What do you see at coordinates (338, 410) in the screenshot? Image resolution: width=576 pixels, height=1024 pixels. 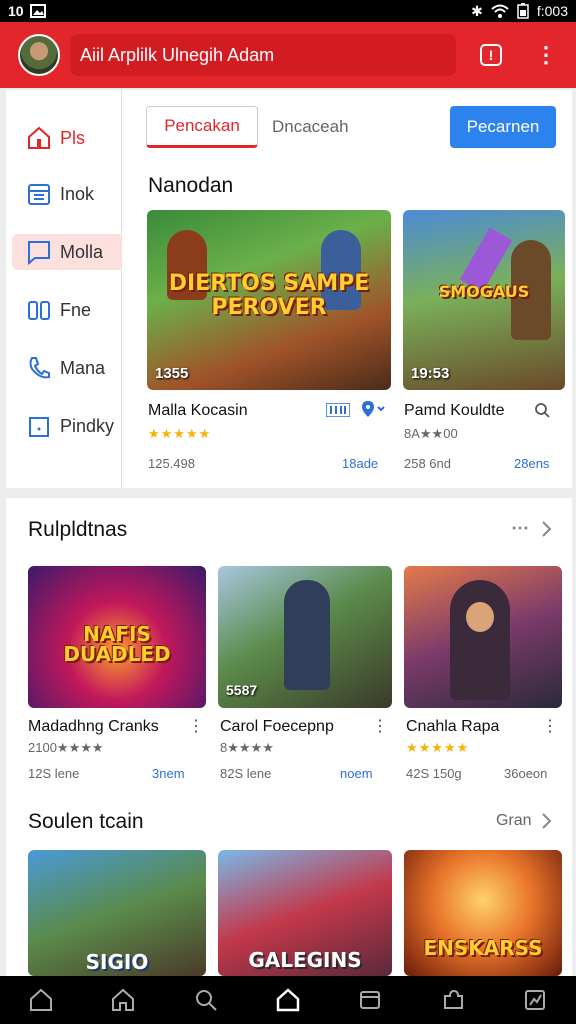 I see `barcode-icon` at bounding box center [338, 410].